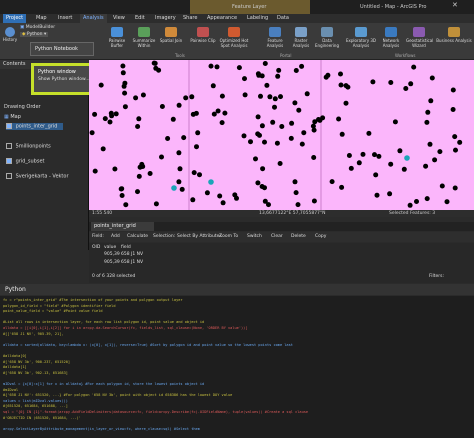 The image size is (474, 438). Describe the element at coordinates (283, 18) in the screenshot. I see `tab-data: Data` at that location.